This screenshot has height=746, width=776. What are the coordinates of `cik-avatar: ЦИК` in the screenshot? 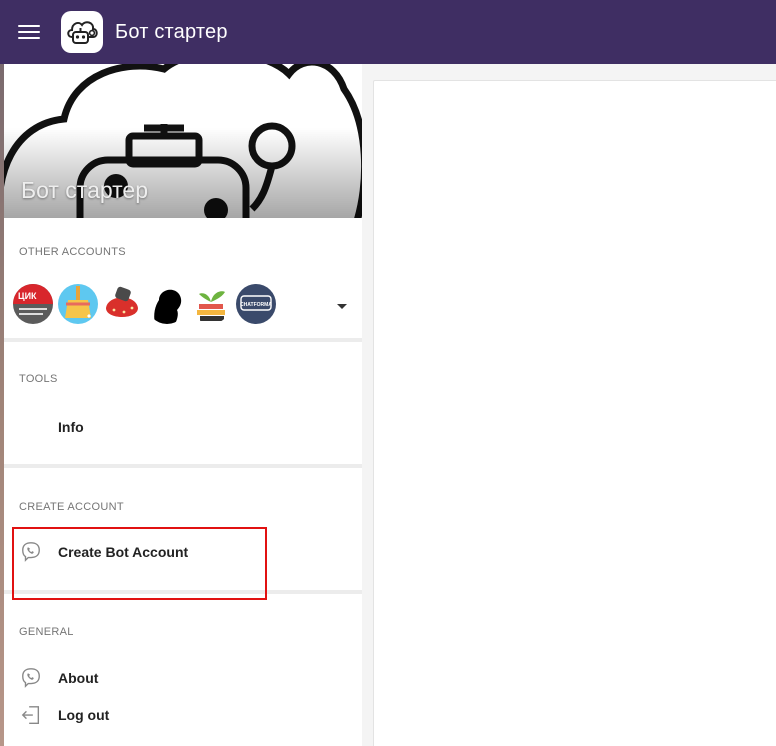 It's located at (33, 304).